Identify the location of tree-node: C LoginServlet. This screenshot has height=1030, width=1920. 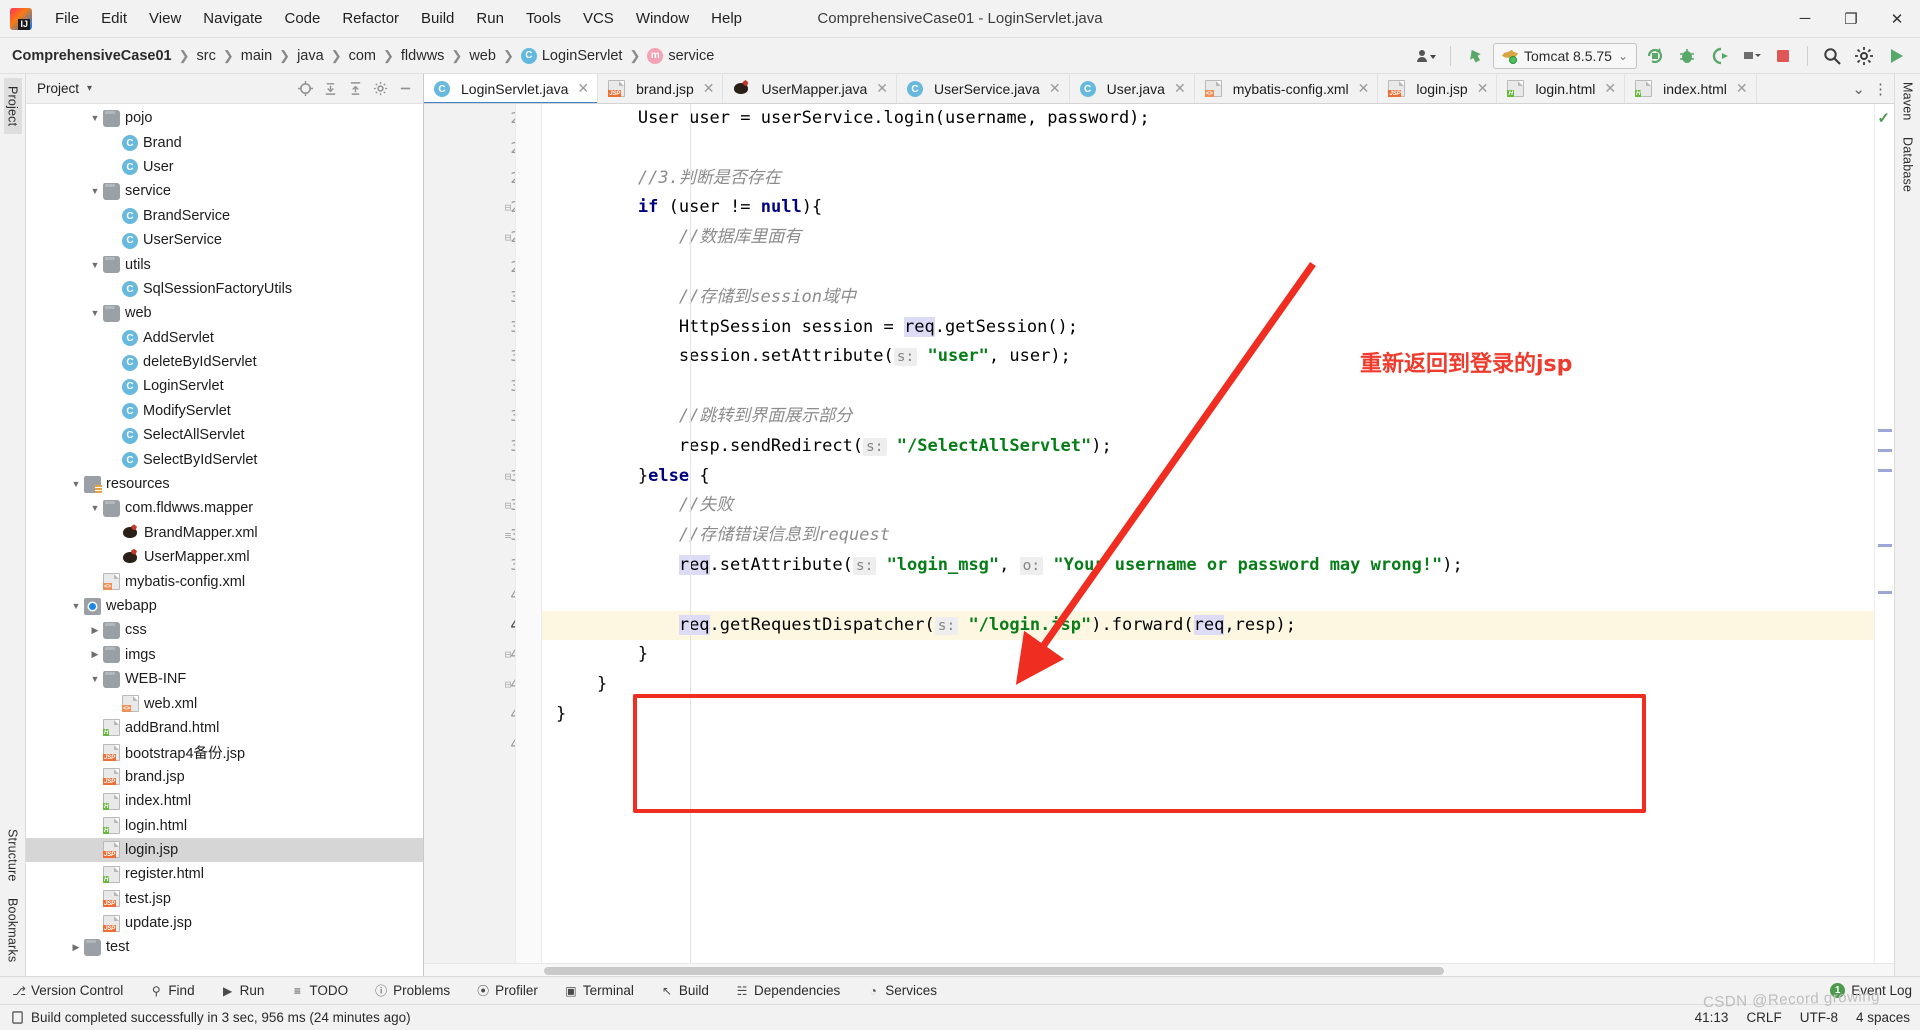
(224, 386).